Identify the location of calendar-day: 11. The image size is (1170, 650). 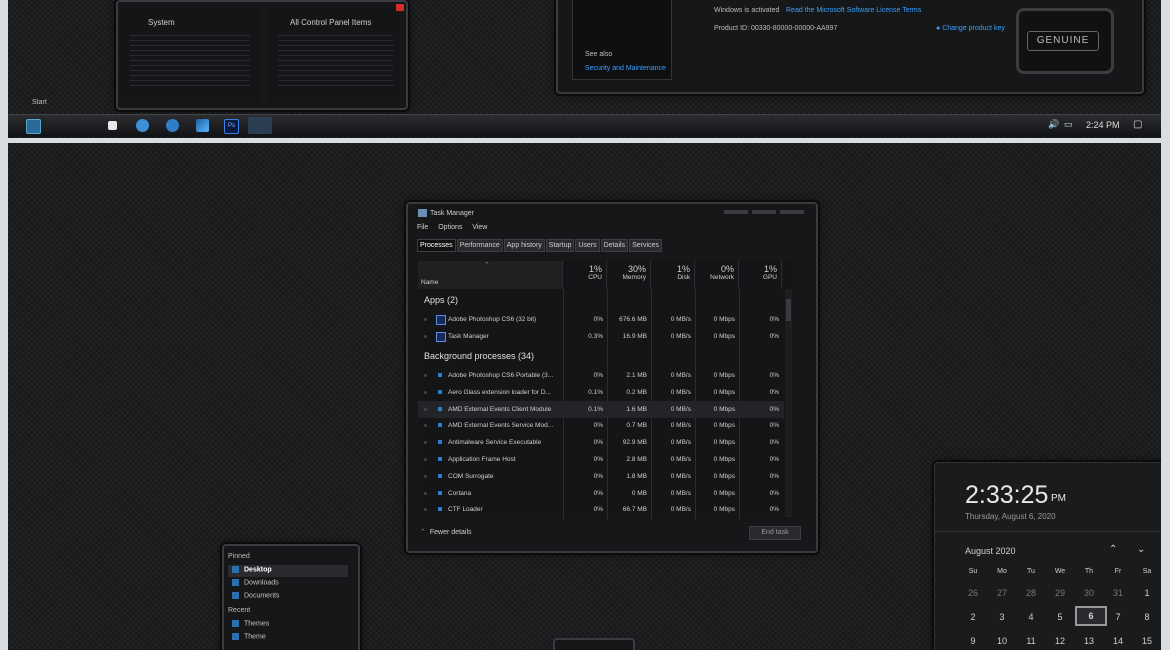
(1031, 641).